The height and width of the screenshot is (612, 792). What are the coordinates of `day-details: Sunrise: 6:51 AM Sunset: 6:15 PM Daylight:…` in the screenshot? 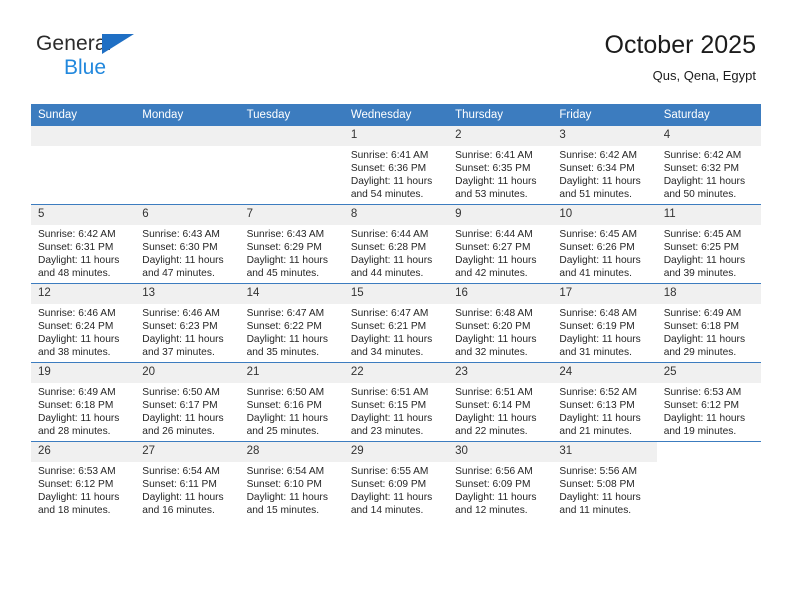 It's located at (396, 410).